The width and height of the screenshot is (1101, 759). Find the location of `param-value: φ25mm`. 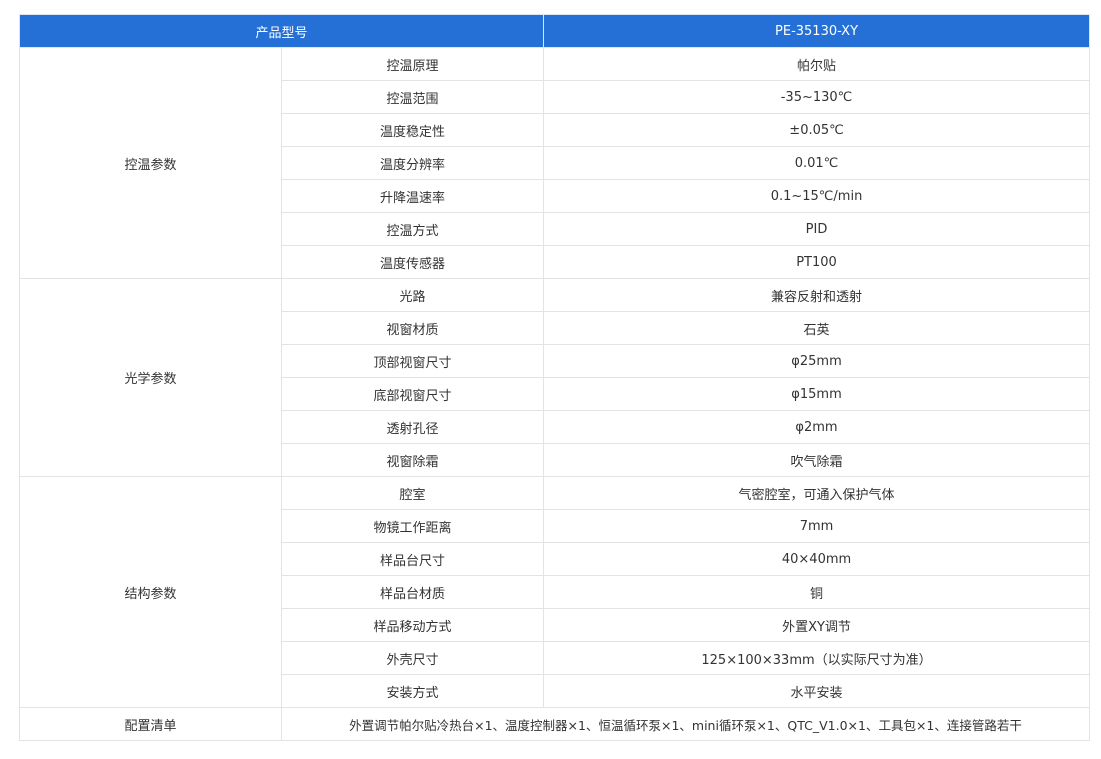

param-value: φ25mm is located at coordinates (817, 361).